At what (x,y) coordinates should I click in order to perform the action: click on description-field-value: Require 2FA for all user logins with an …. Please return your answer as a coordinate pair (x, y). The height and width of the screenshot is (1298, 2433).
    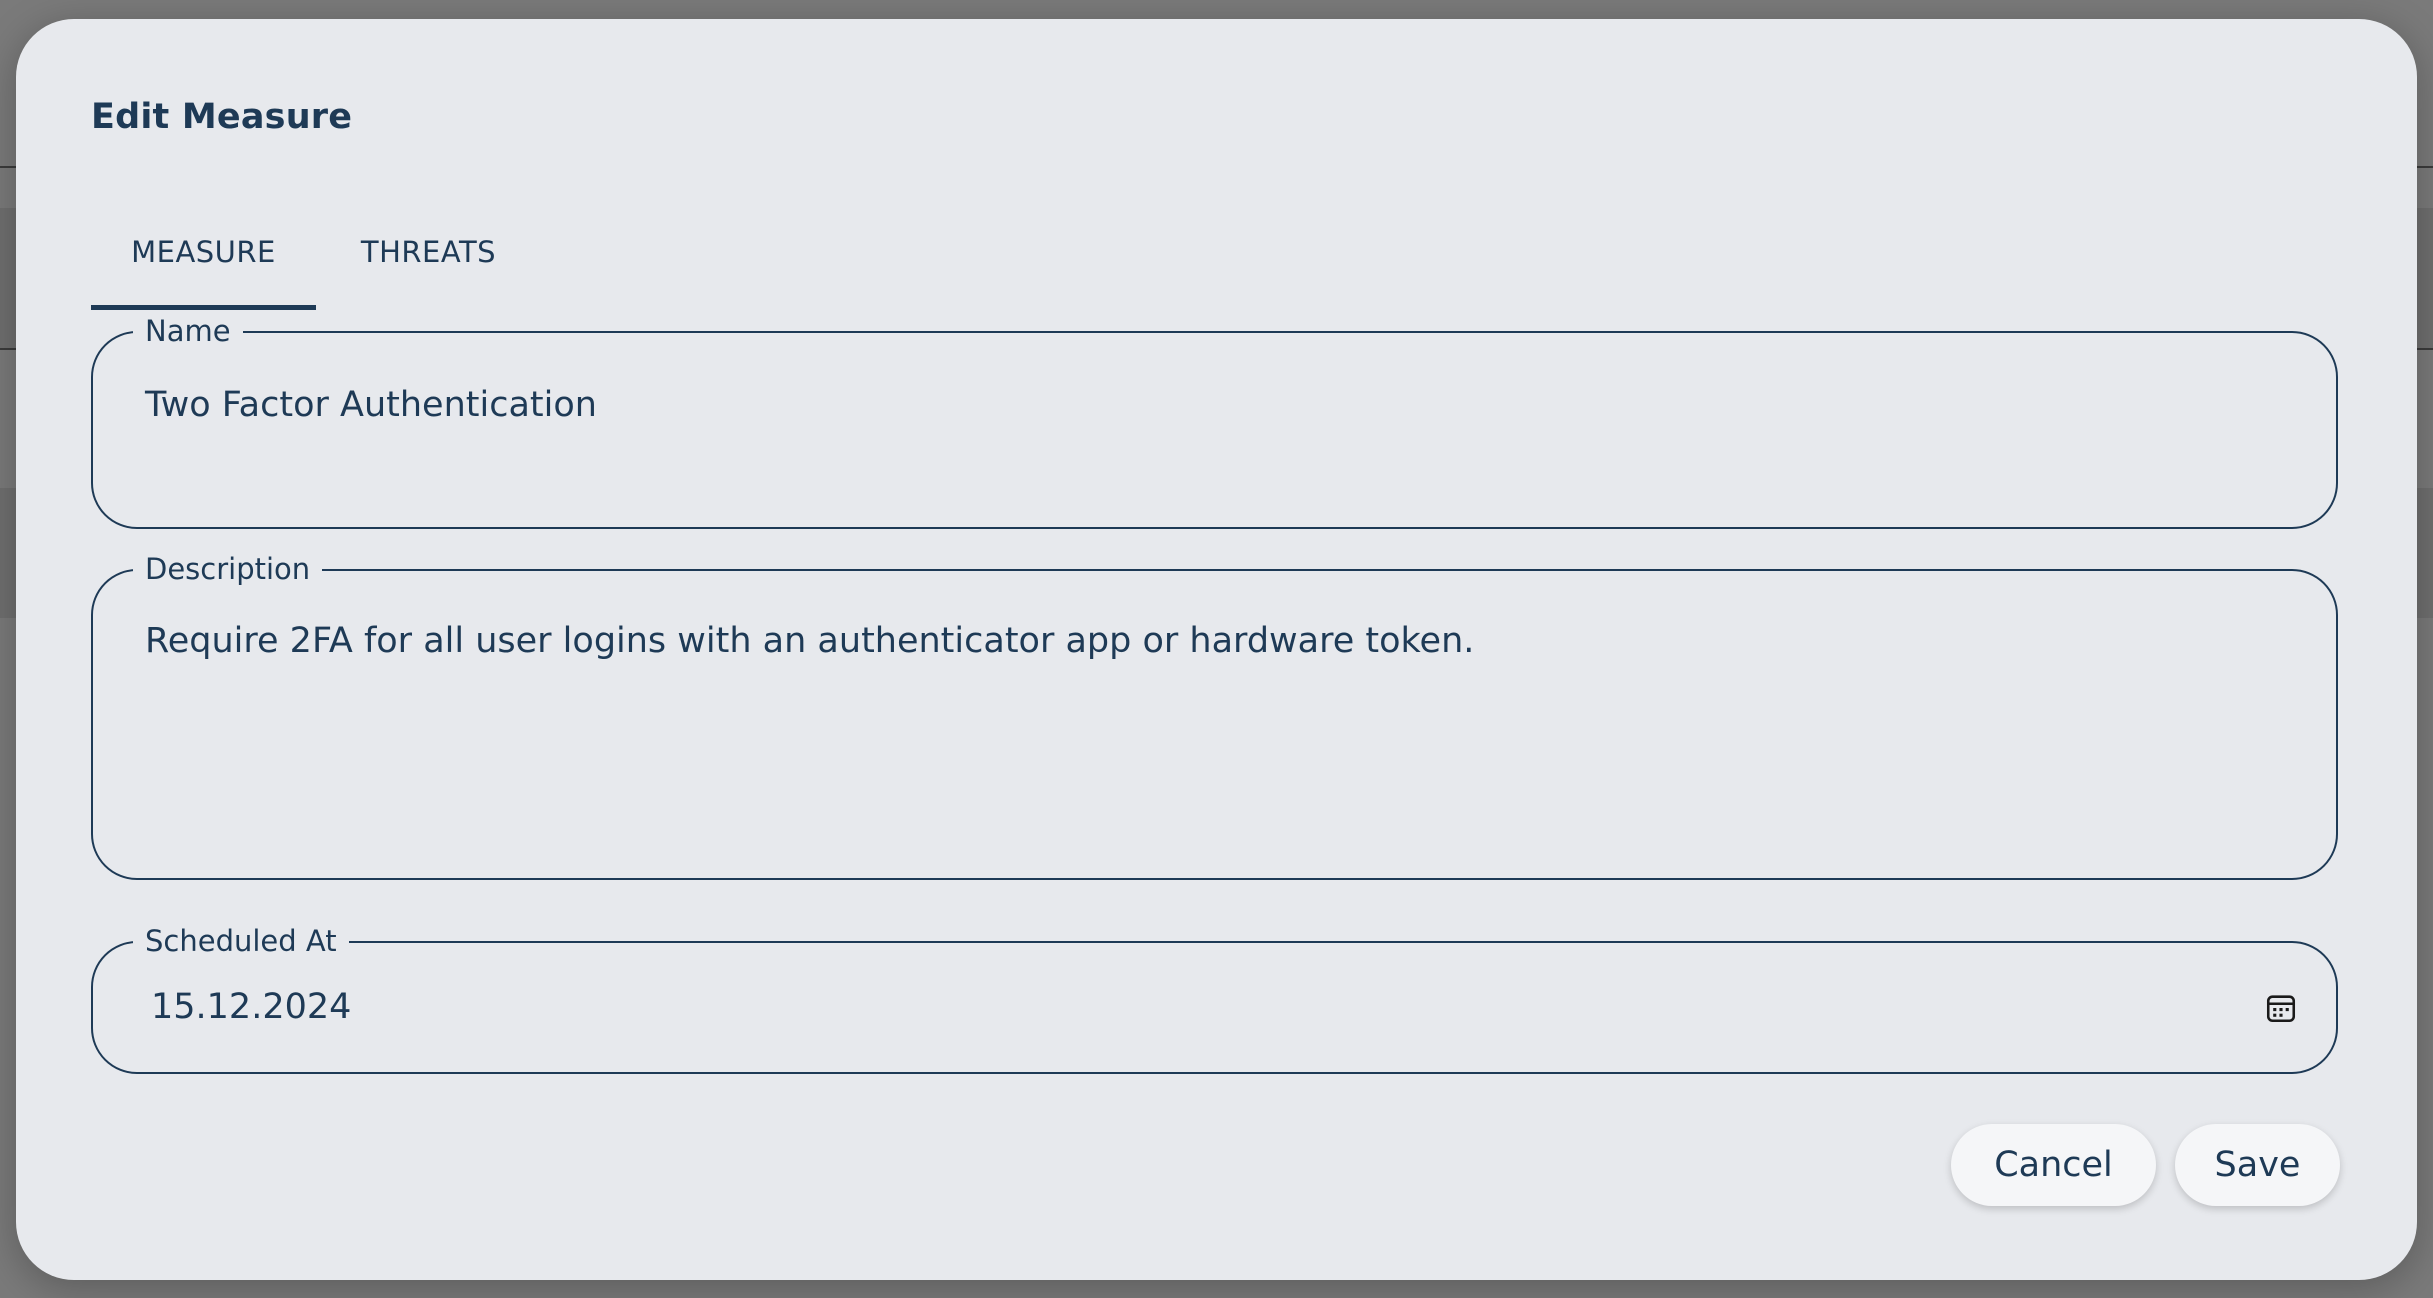
    Looking at the image, I should click on (809, 641).